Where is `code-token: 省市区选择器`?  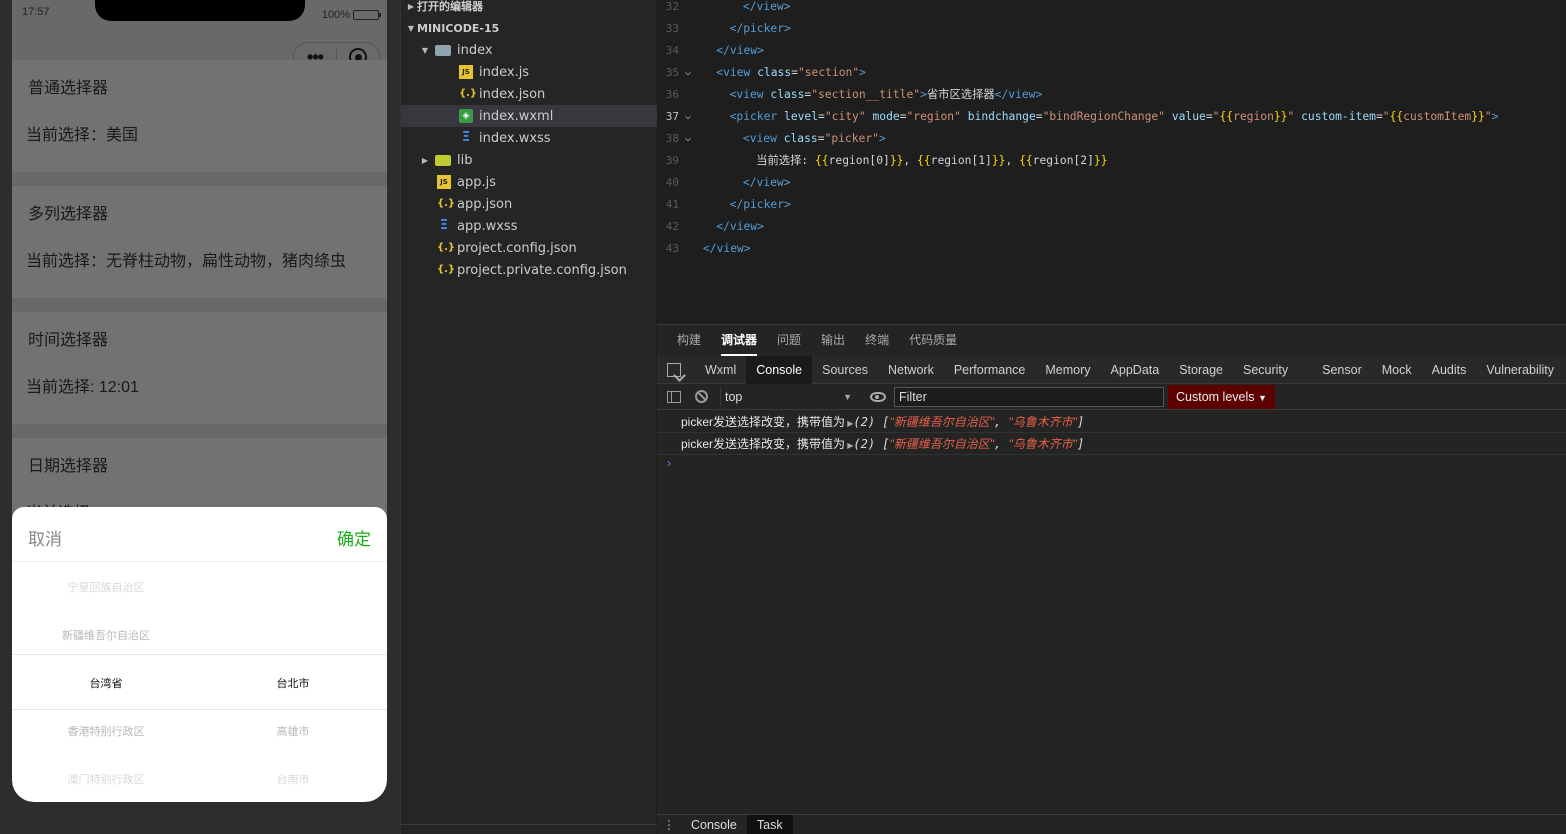 code-token: 省市区选择器 is located at coordinates (960, 94).